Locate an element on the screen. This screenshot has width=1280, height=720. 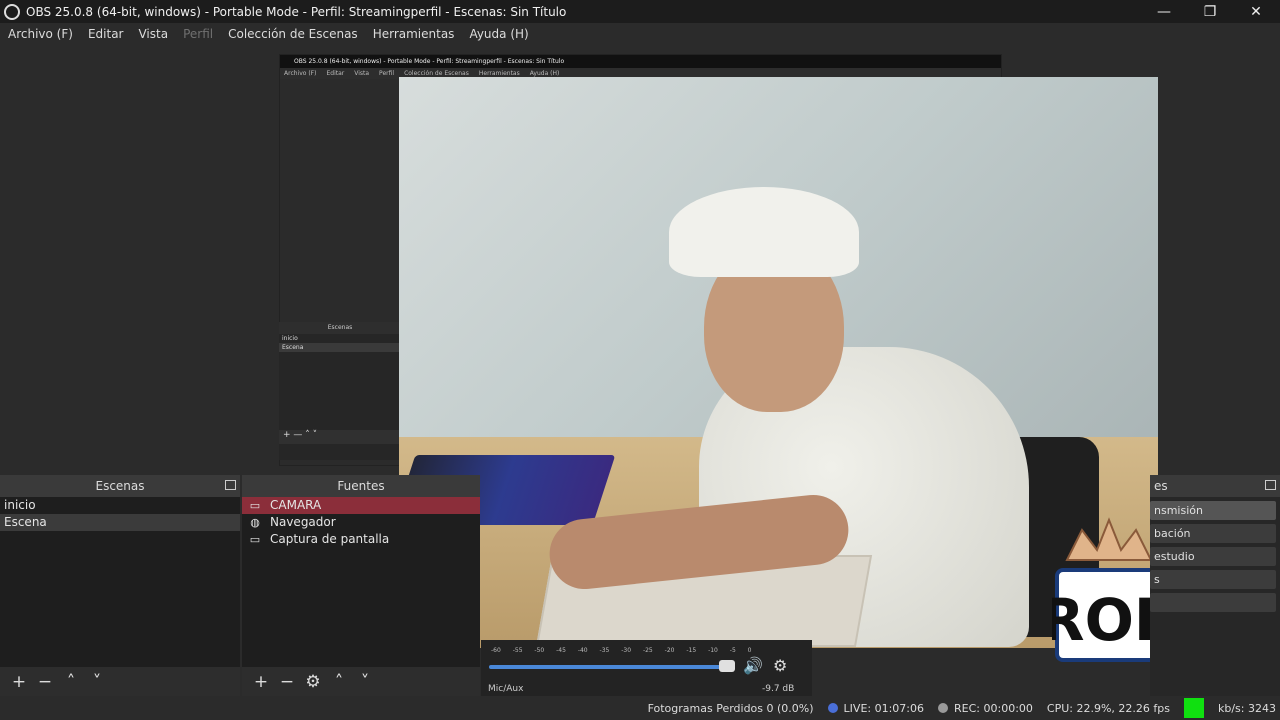
monitor-icon: ▭ is located at coordinates (255, 539).